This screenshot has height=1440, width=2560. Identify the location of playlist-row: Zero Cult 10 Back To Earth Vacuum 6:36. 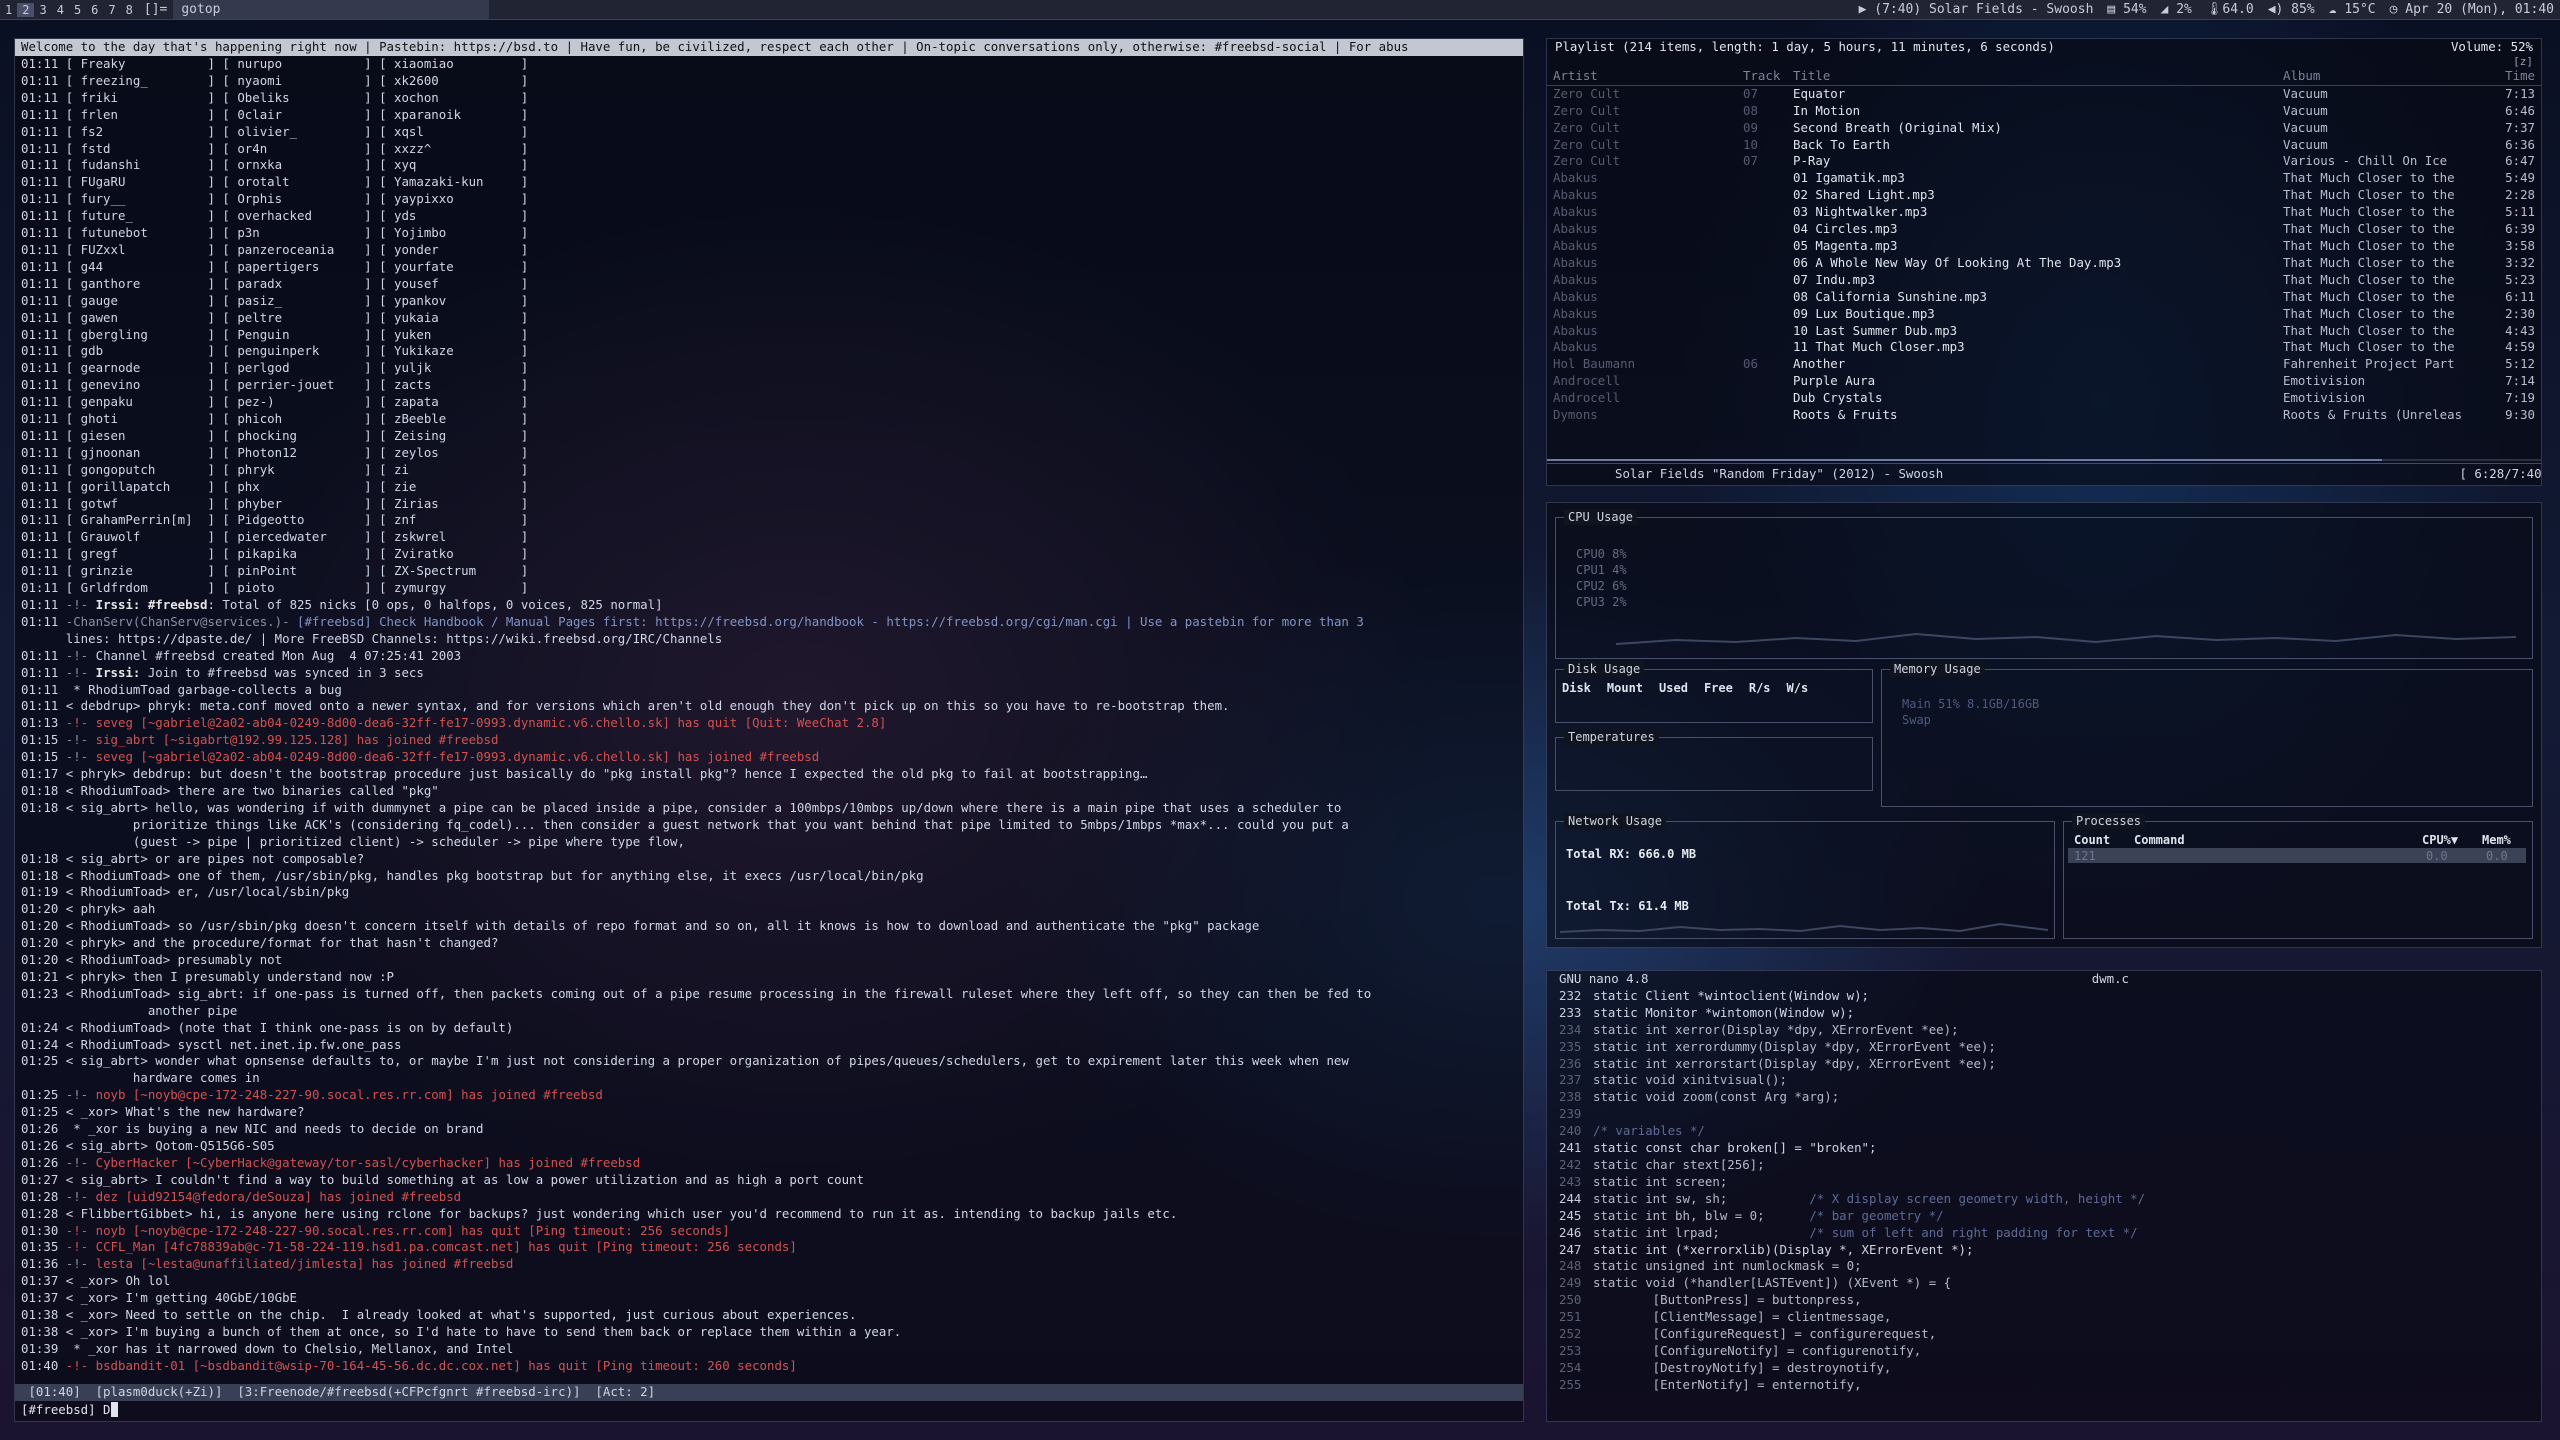
(2044, 145).